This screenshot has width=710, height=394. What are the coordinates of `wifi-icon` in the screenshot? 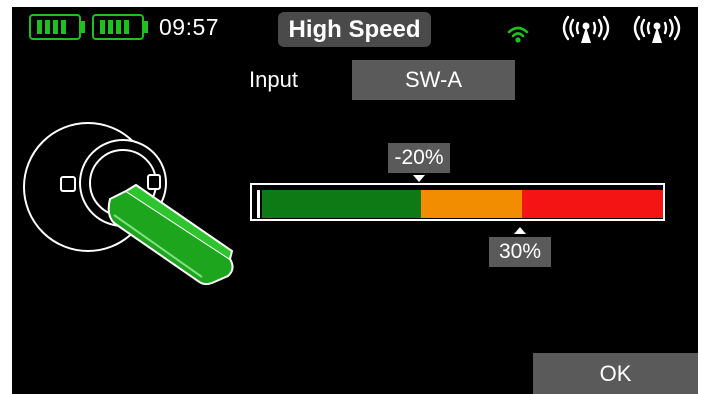 It's located at (518, 34).